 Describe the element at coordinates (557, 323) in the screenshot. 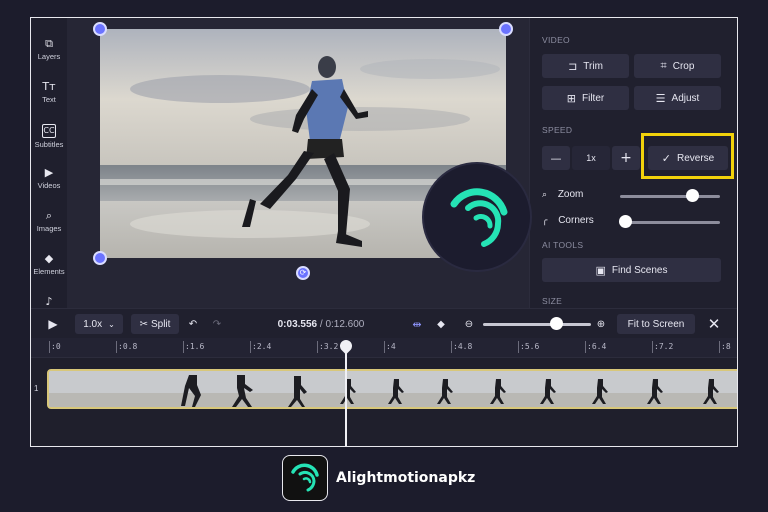

I see `timeline-zoom-knob` at that location.